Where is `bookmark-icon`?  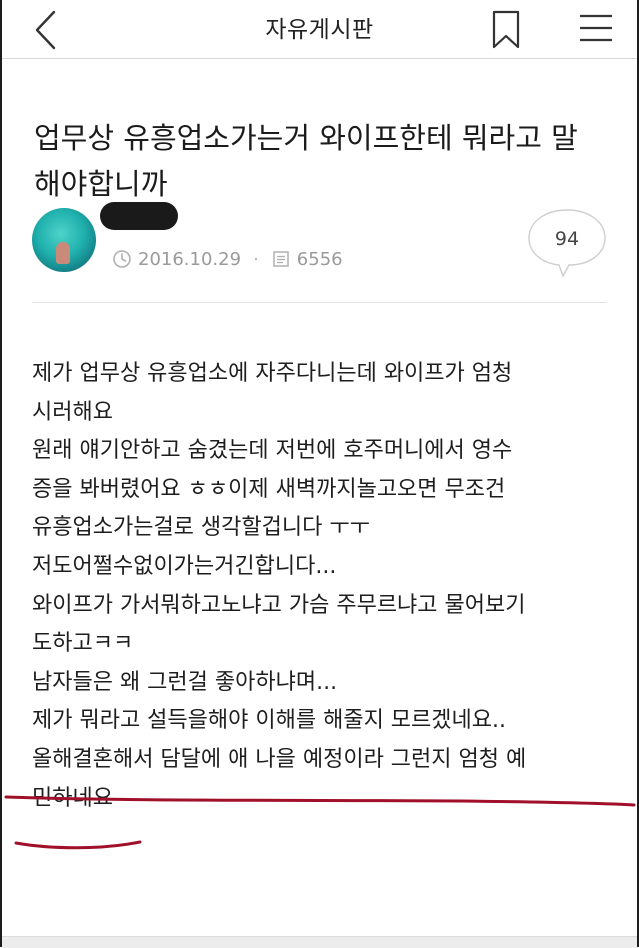
bookmark-icon is located at coordinates (506, 29).